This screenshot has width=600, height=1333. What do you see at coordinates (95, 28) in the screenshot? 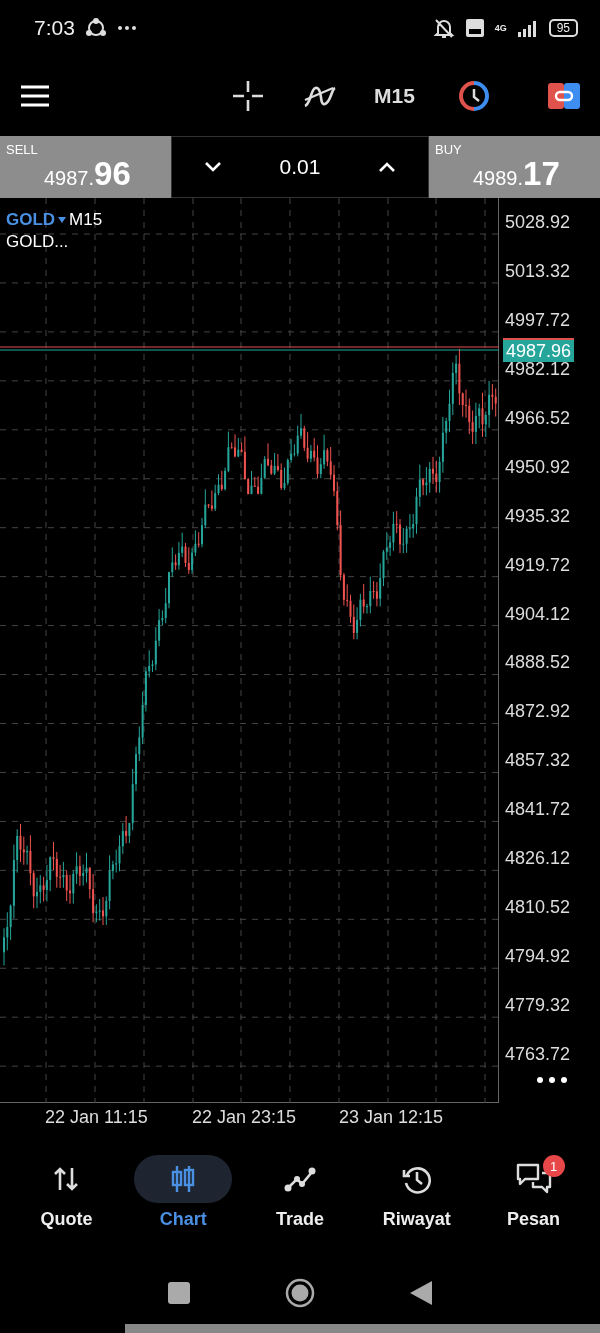
I see `share-icon` at bounding box center [95, 28].